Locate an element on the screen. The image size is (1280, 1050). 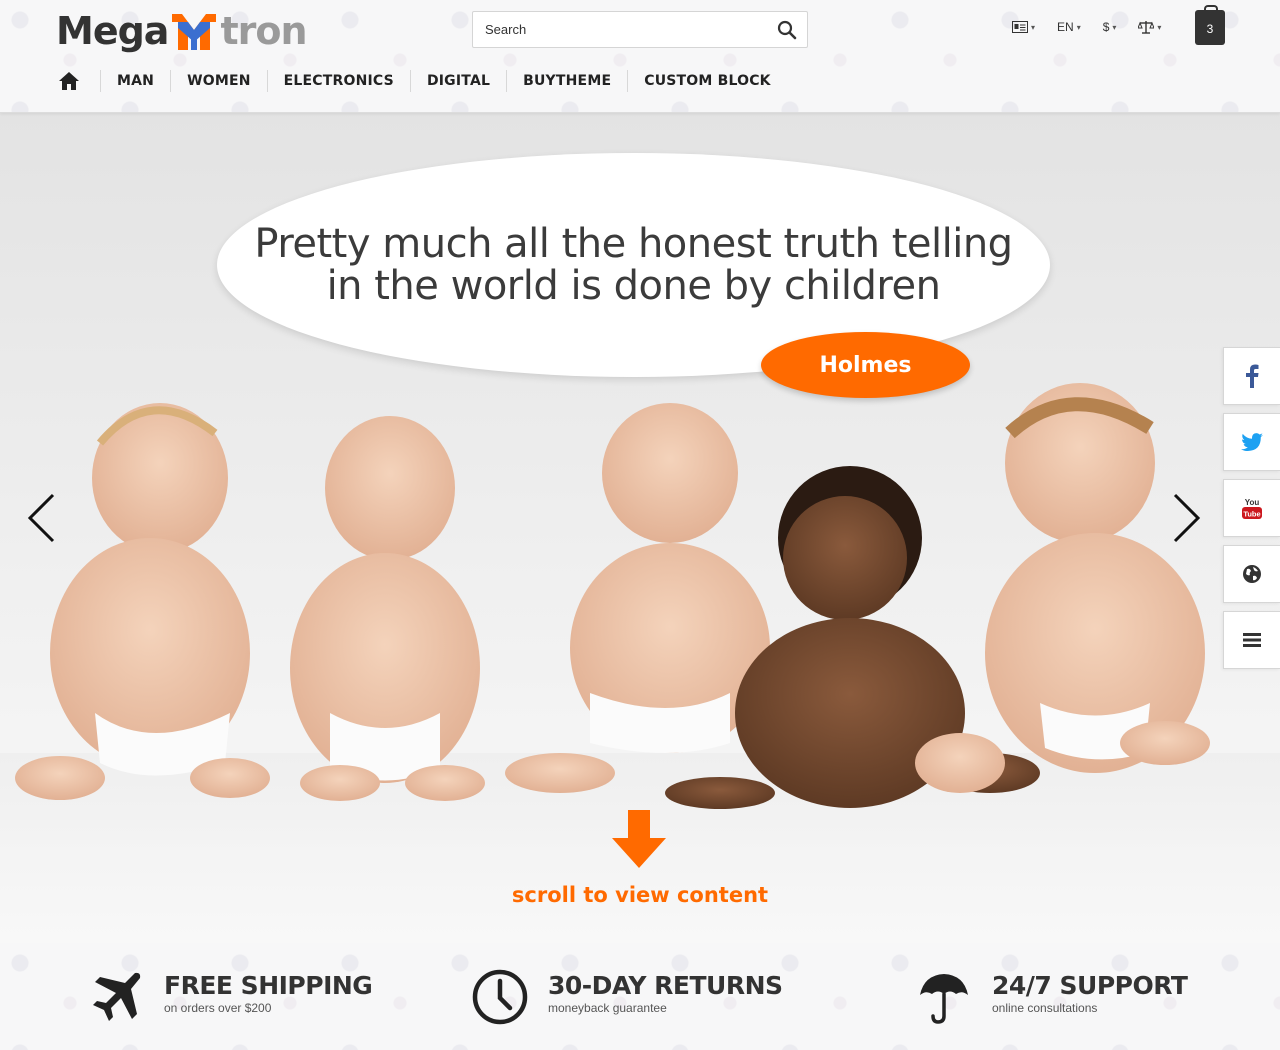
logo-text-mega: Mega is located at coordinates (112, 31).